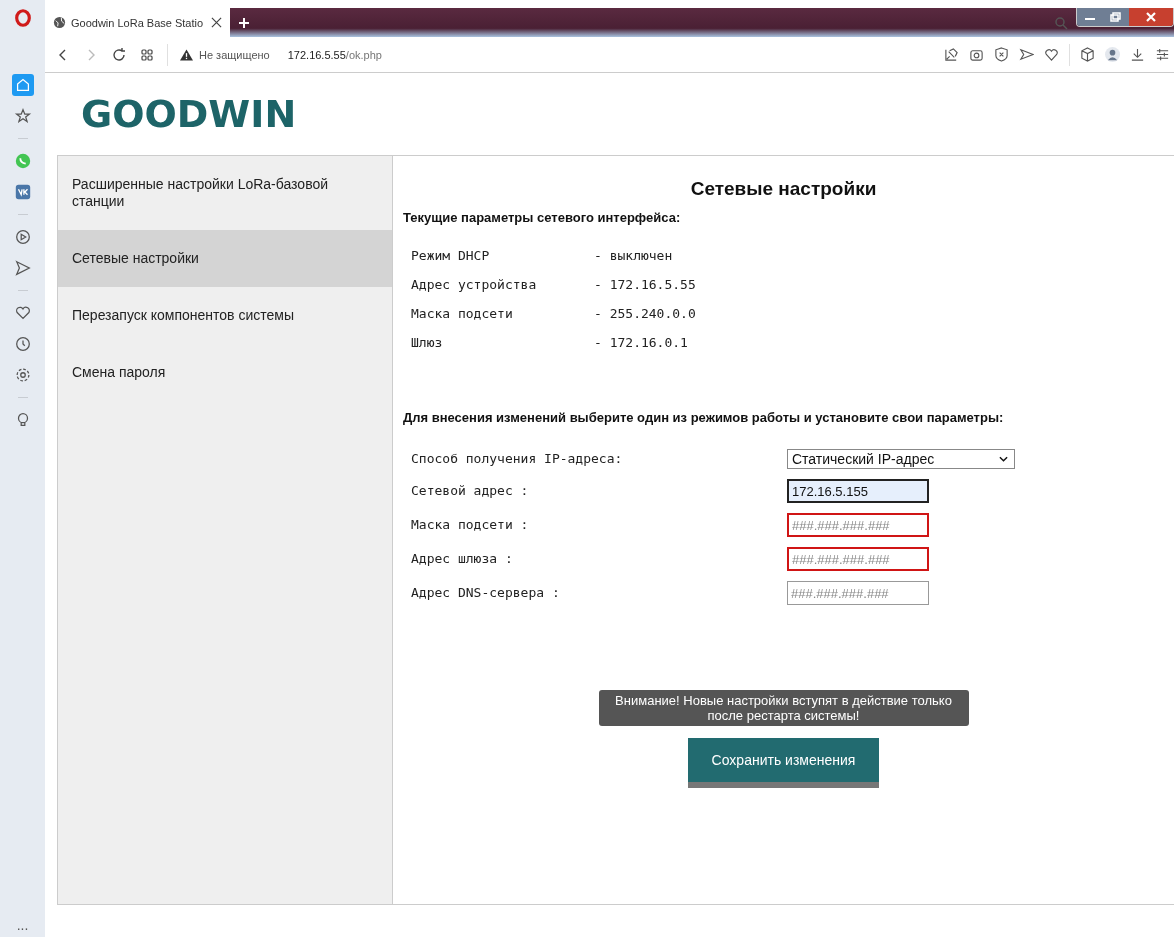  What do you see at coordinates (451, 256) in the screenshot?
I see `parameter-name: Режим DHCP` at bounding box center [451, 256].